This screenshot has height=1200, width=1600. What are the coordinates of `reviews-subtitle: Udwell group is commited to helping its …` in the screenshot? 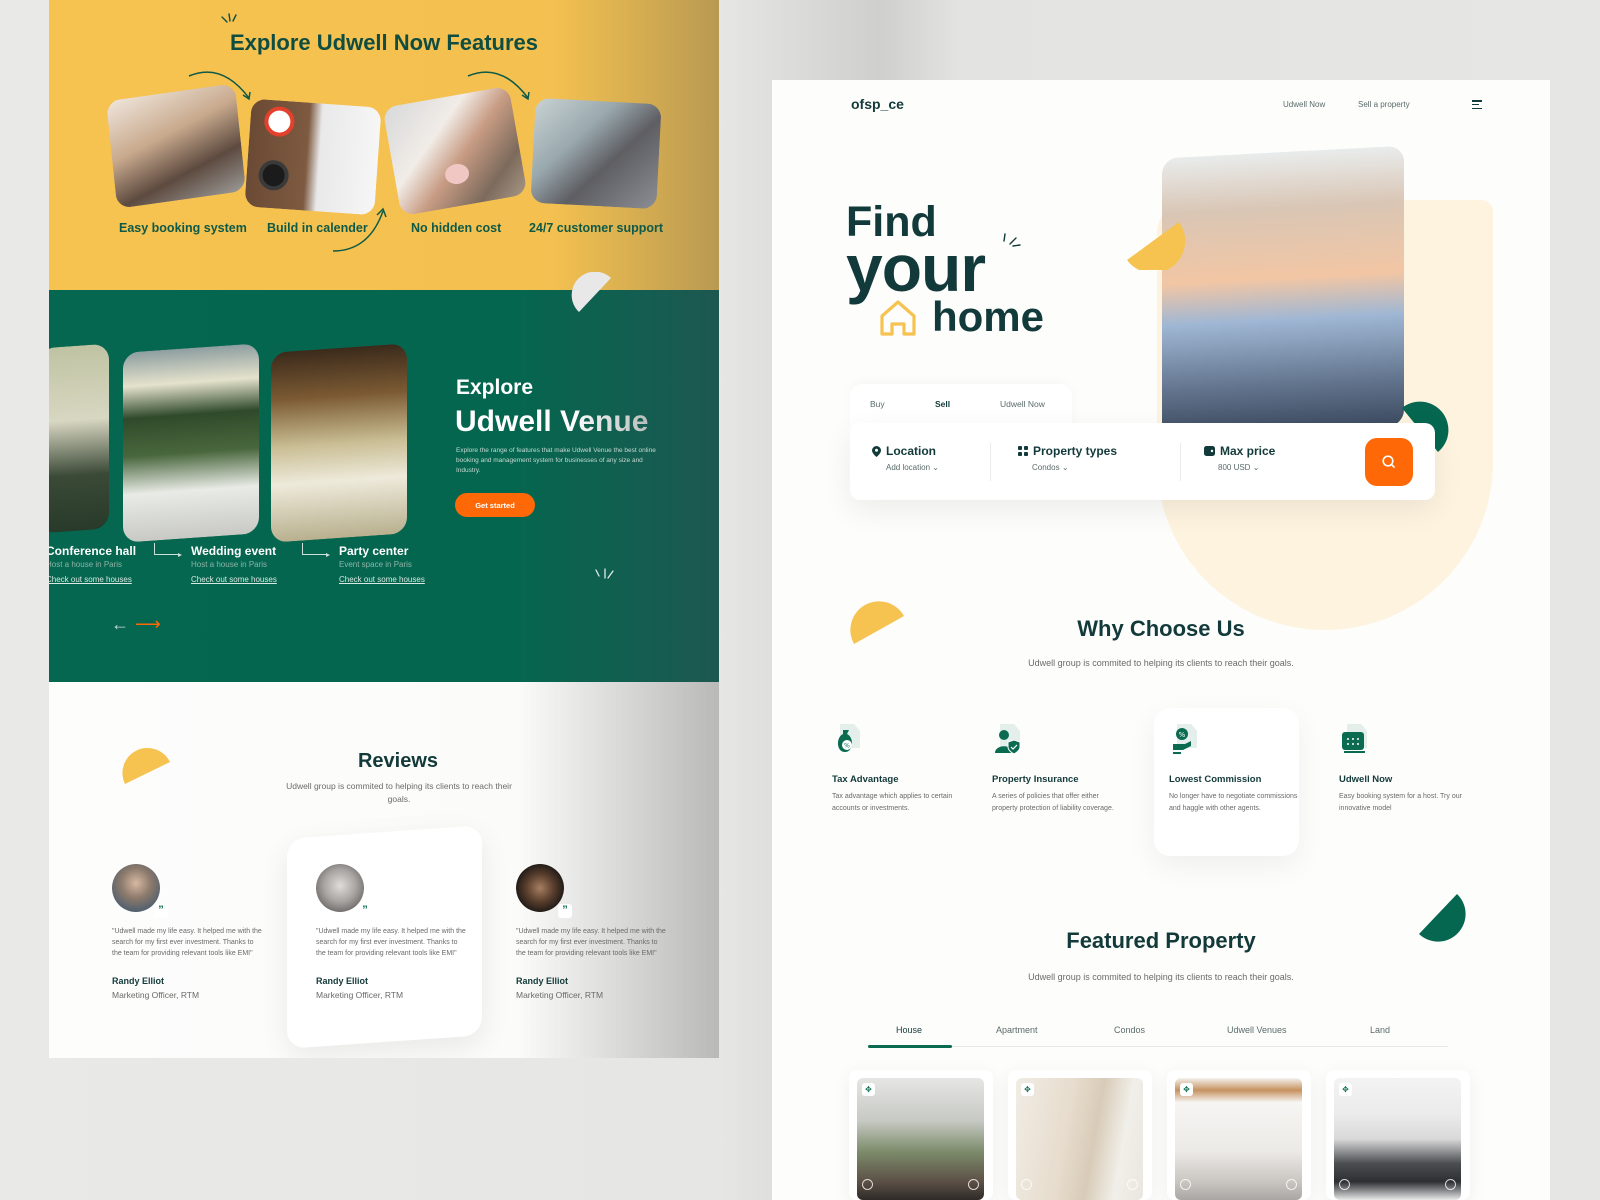 It's located at (399, 792).